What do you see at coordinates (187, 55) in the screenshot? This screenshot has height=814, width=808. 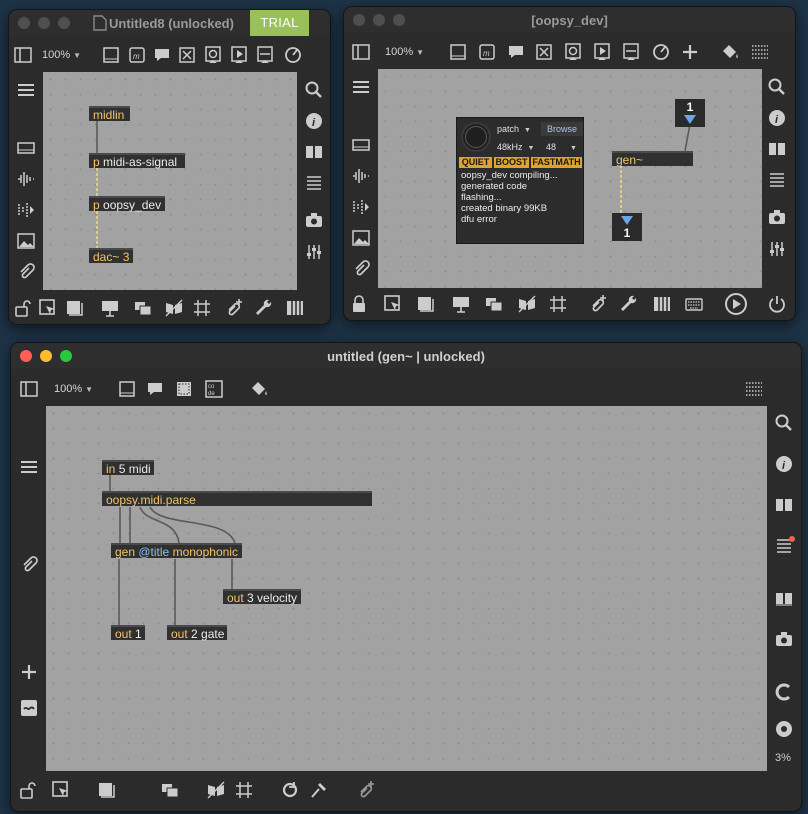 I see `toggle-icon` at bounding box center [187, 55].